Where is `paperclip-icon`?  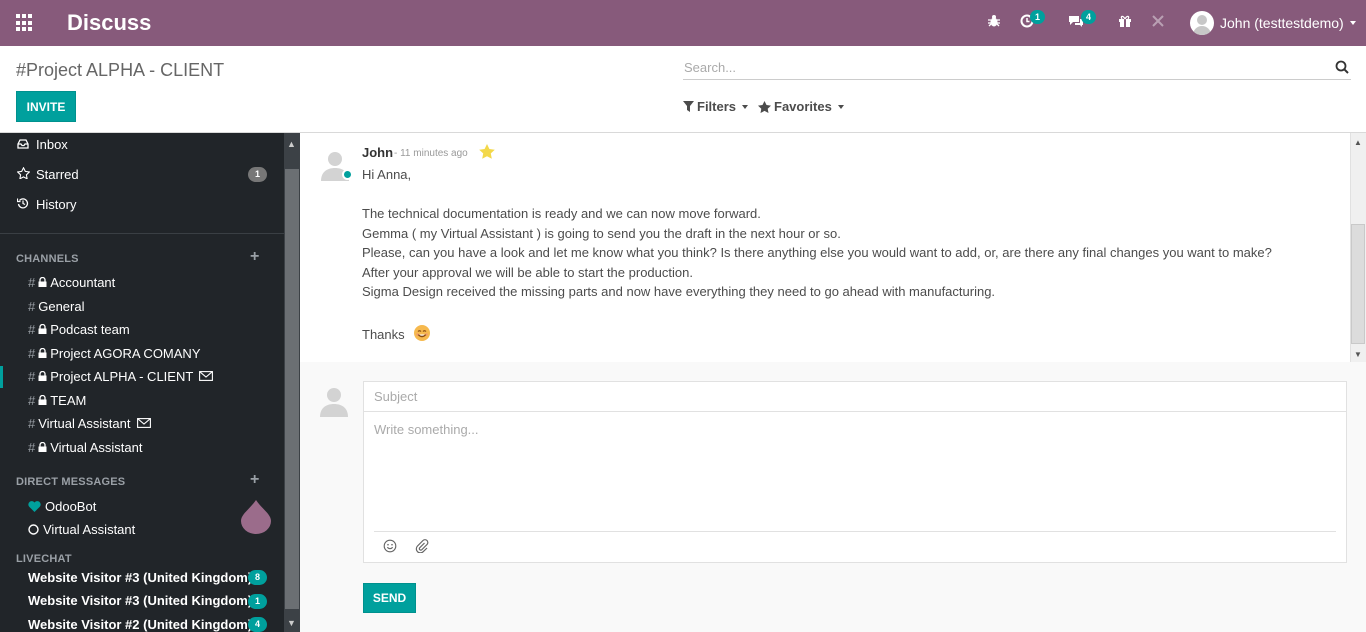
paperclip-icon is located at coordinates (422, 546).